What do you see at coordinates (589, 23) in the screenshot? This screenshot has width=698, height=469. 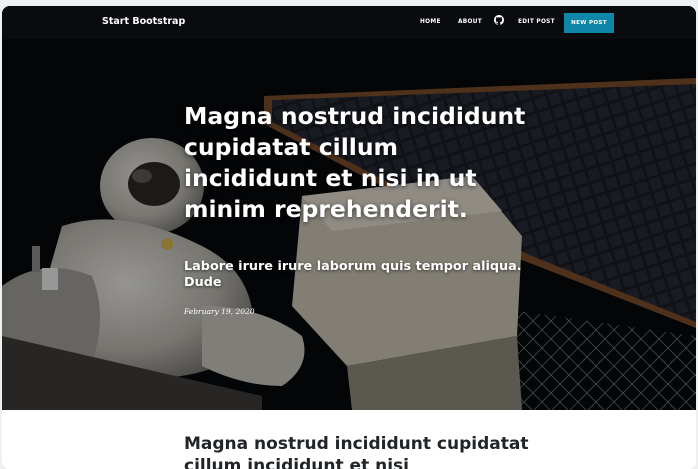 I see `new-post-button: NEW POST` at bounding box center [589, 23].